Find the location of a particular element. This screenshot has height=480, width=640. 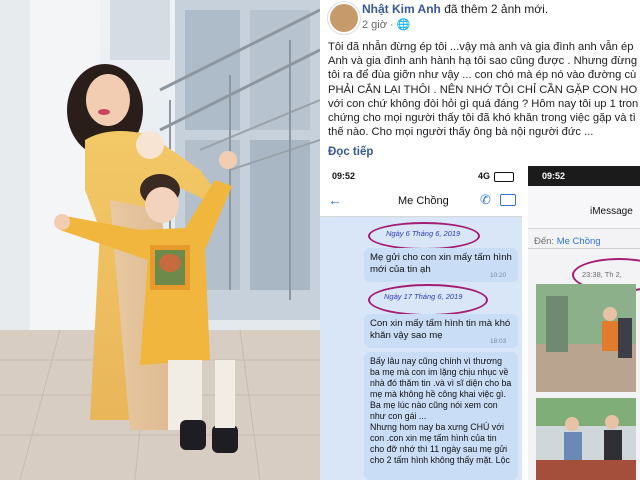

globe-icon: 🌐 is located at coordinates (403, 25).